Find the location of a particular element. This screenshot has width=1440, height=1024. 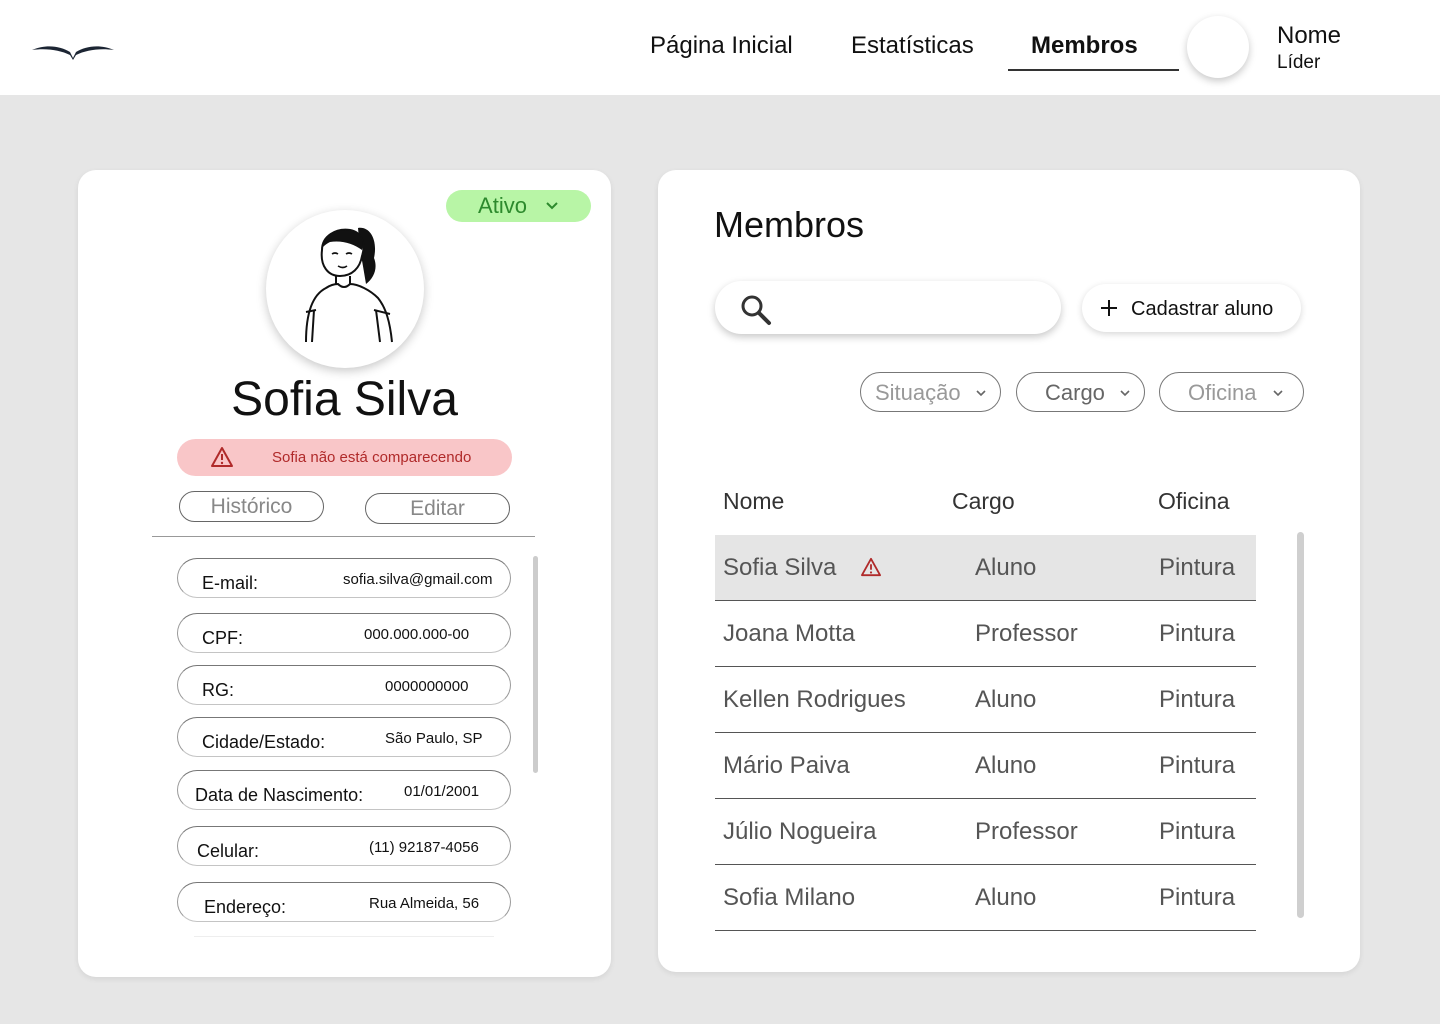

search-box is located at coordinates (888, 307).